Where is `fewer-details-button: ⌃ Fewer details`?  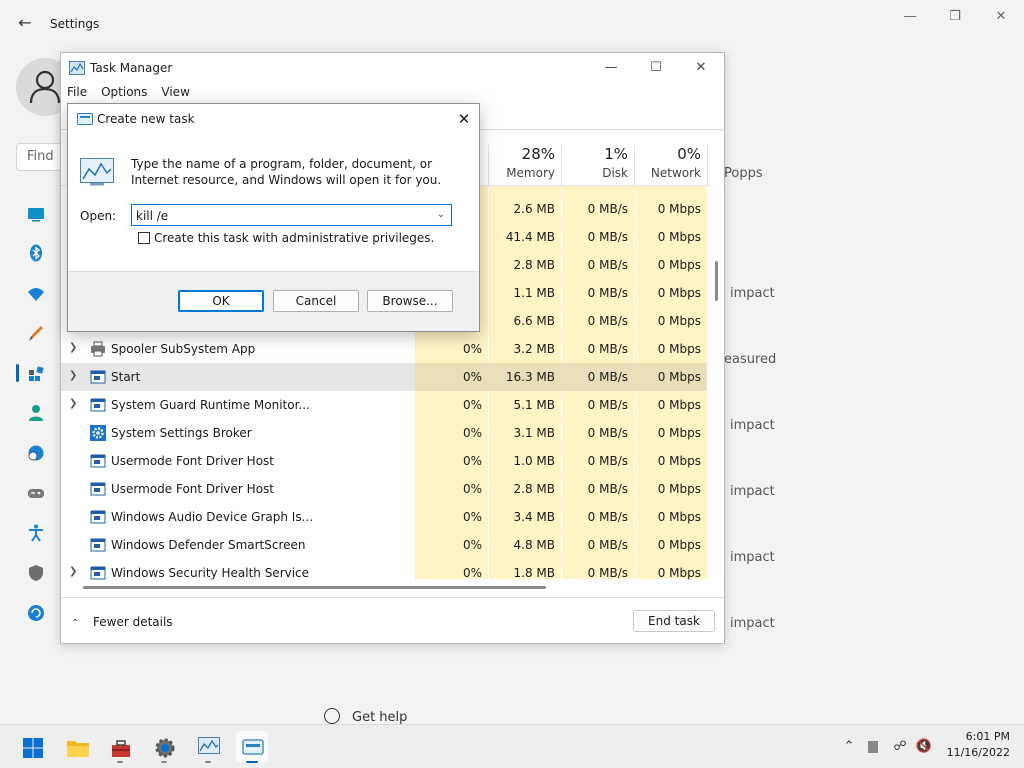
fewer-details-button: ⌃ Fewer details is located at coordinates (122, 622).